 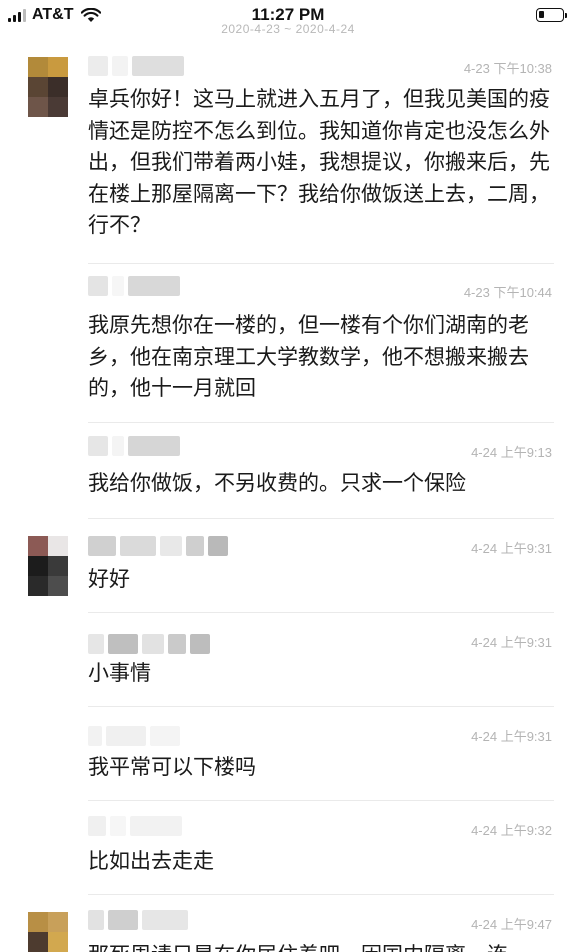 I want to click on battery-level, so click(x=541, y=14).